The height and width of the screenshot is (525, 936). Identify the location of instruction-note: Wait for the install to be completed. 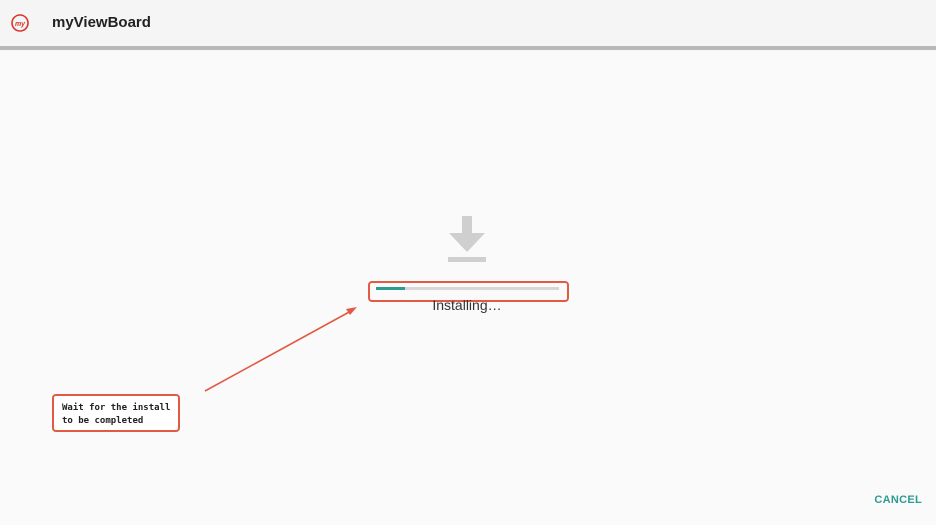
(116, 413).